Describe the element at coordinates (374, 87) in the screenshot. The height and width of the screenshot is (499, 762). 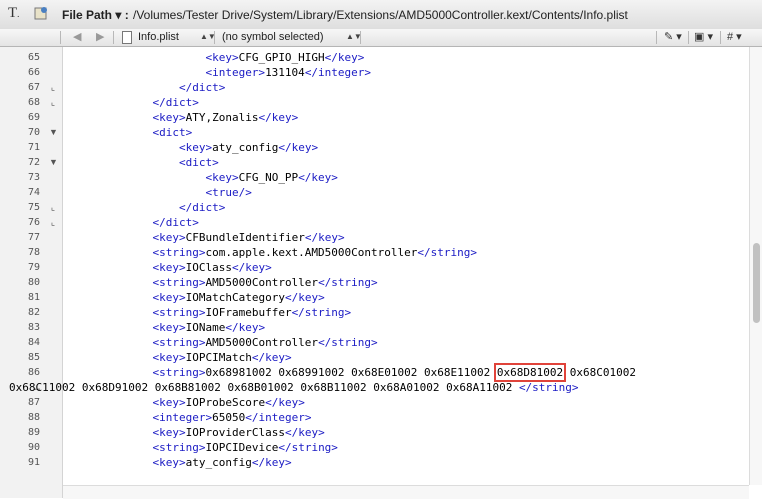
I see `code-line: 67 ⌞ </dict>` at that location.